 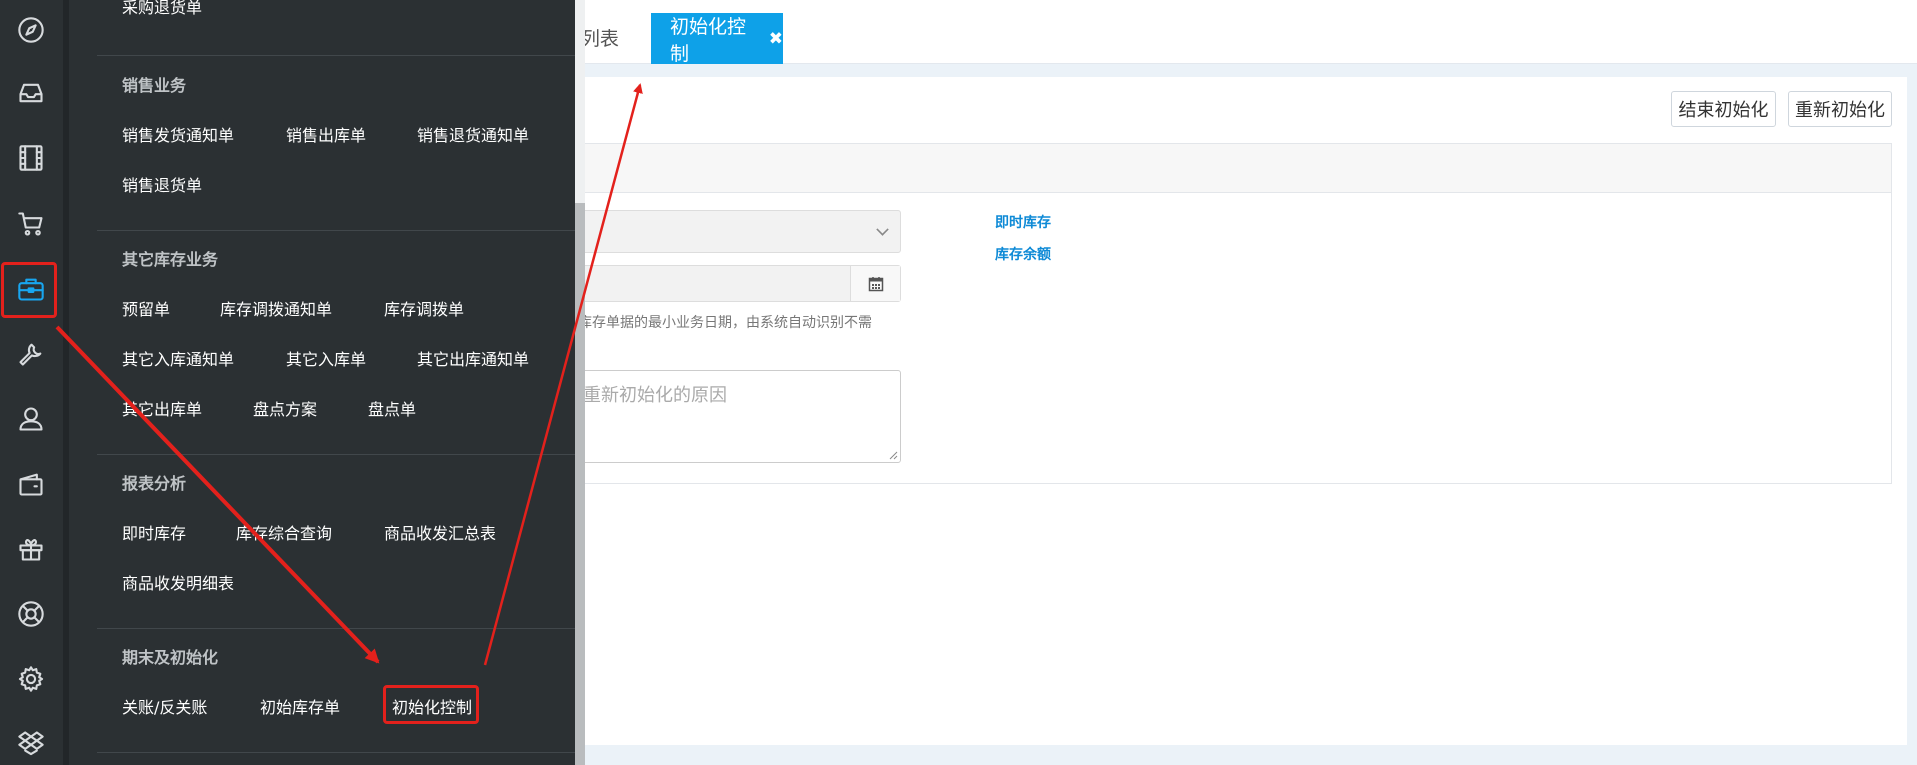 I want to click on menu-item-sales-delivery-notice: 销售发货通知单, so click(x=178, y=134).